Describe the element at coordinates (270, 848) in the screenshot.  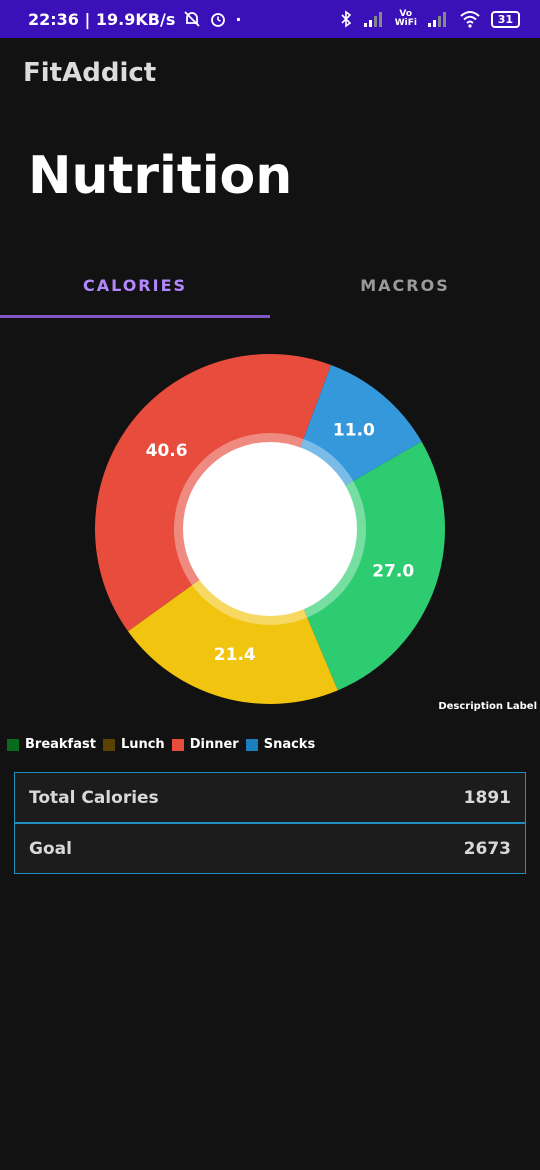
I see `goal-row: Goal 2673` at that location.